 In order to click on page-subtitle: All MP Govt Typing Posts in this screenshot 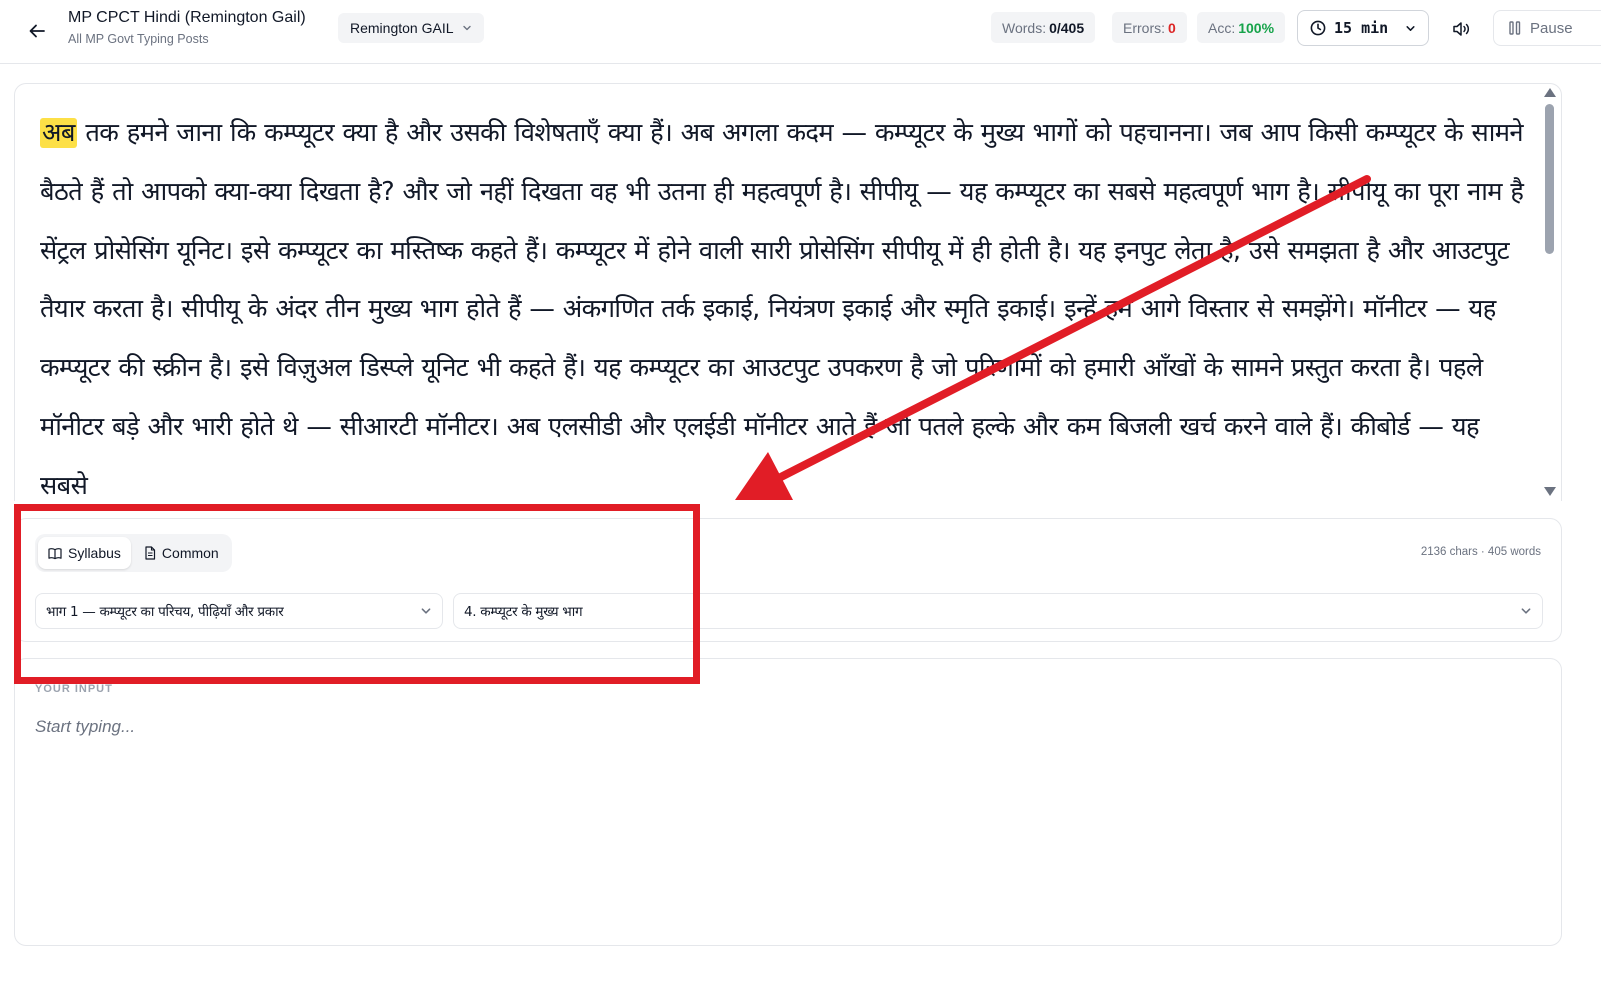, I will do `click(138, 39)`.